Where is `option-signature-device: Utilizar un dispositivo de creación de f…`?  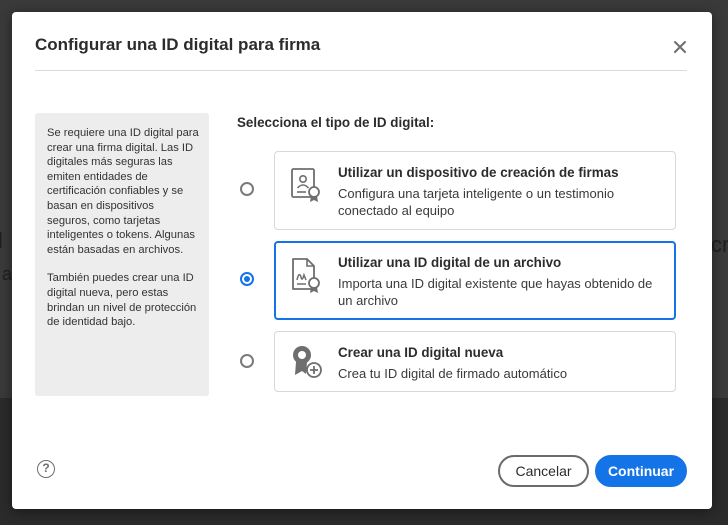 option-signature-device: Utilizar un dispositivo de creación de f… is located at coordinates (475, 190).